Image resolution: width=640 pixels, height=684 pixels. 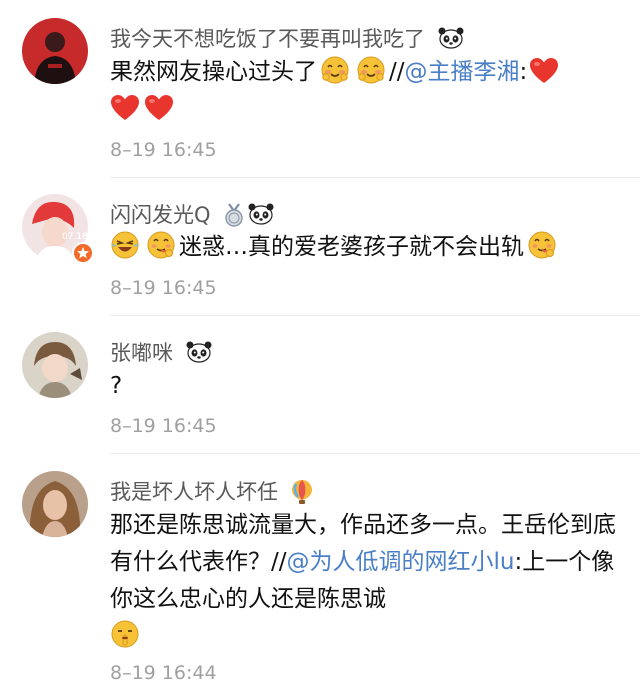 I want to click on verified-badge-icon, so click(x=83, y=253).